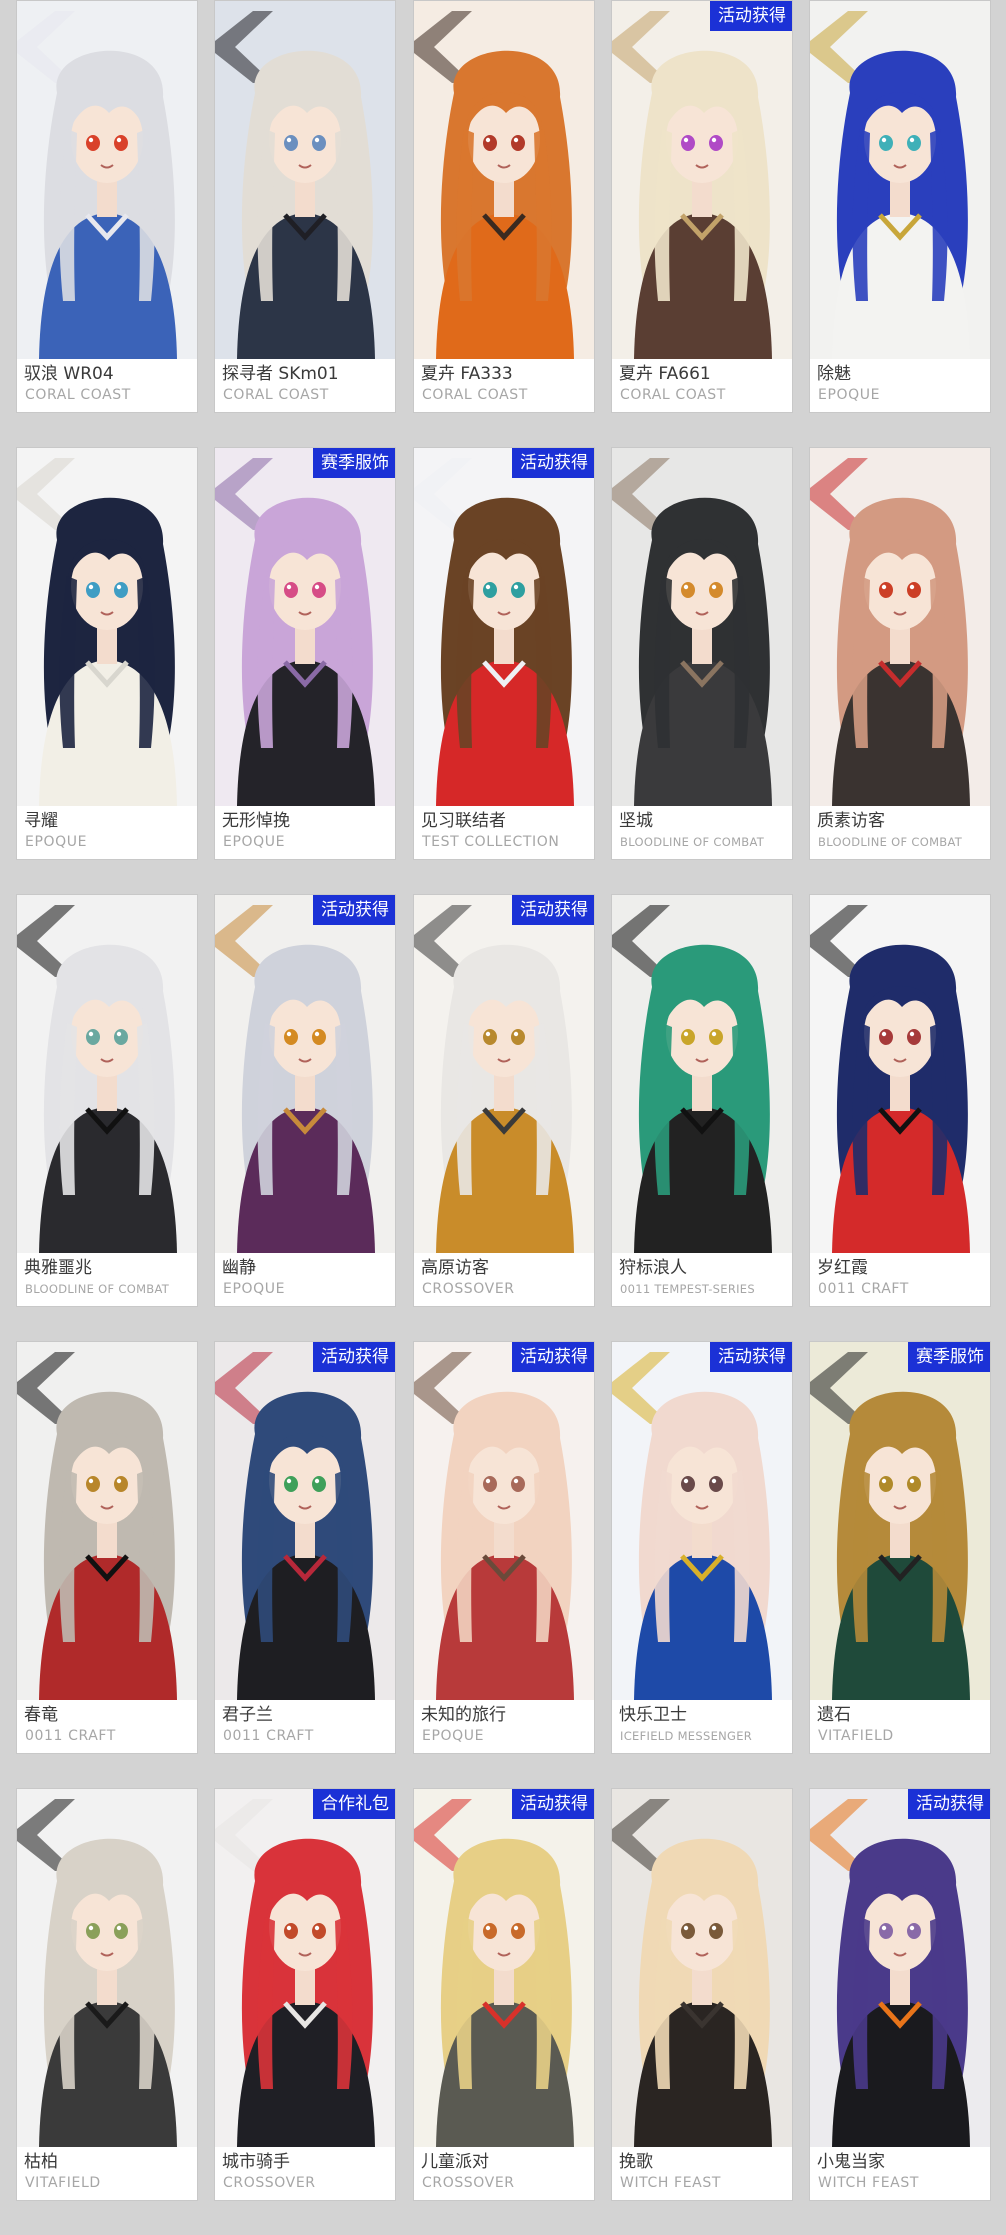 This screenshot has width=1006, height=2235. I want to click on skin-card: 寻耀 EPOQUE, so click(107, 653).